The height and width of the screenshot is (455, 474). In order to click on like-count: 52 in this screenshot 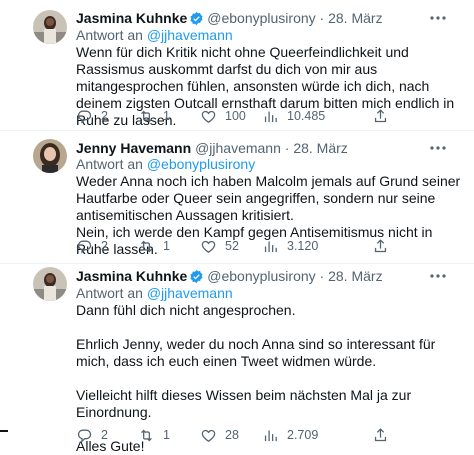, I will do `click(232, 246)`.